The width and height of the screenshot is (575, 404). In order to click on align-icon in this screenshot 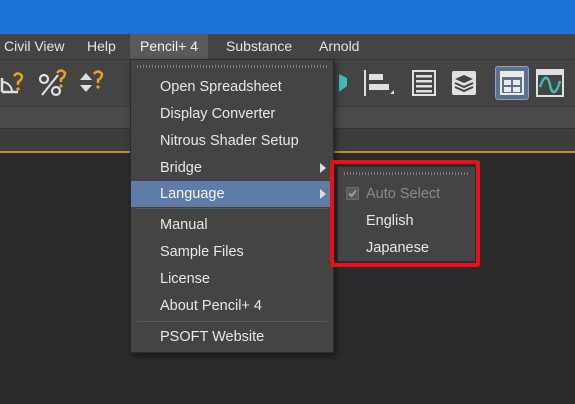, I will do `click(344, 83)`.